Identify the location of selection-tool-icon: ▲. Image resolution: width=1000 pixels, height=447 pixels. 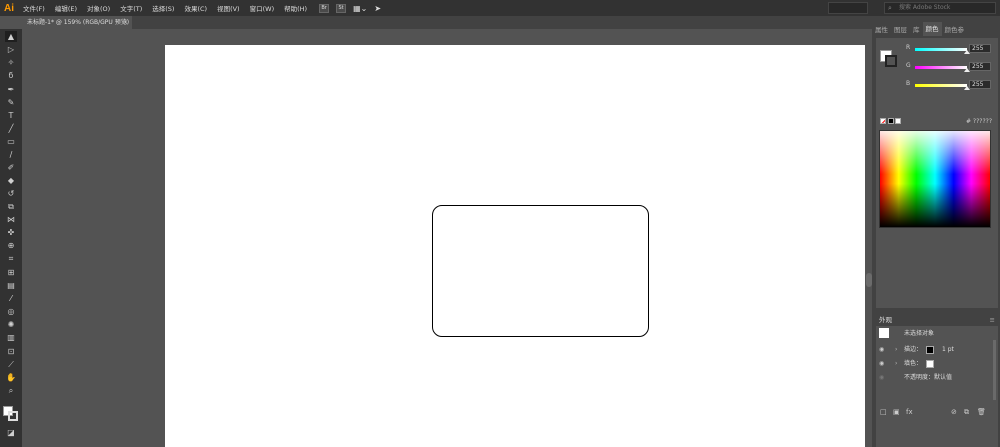
(11, 36).